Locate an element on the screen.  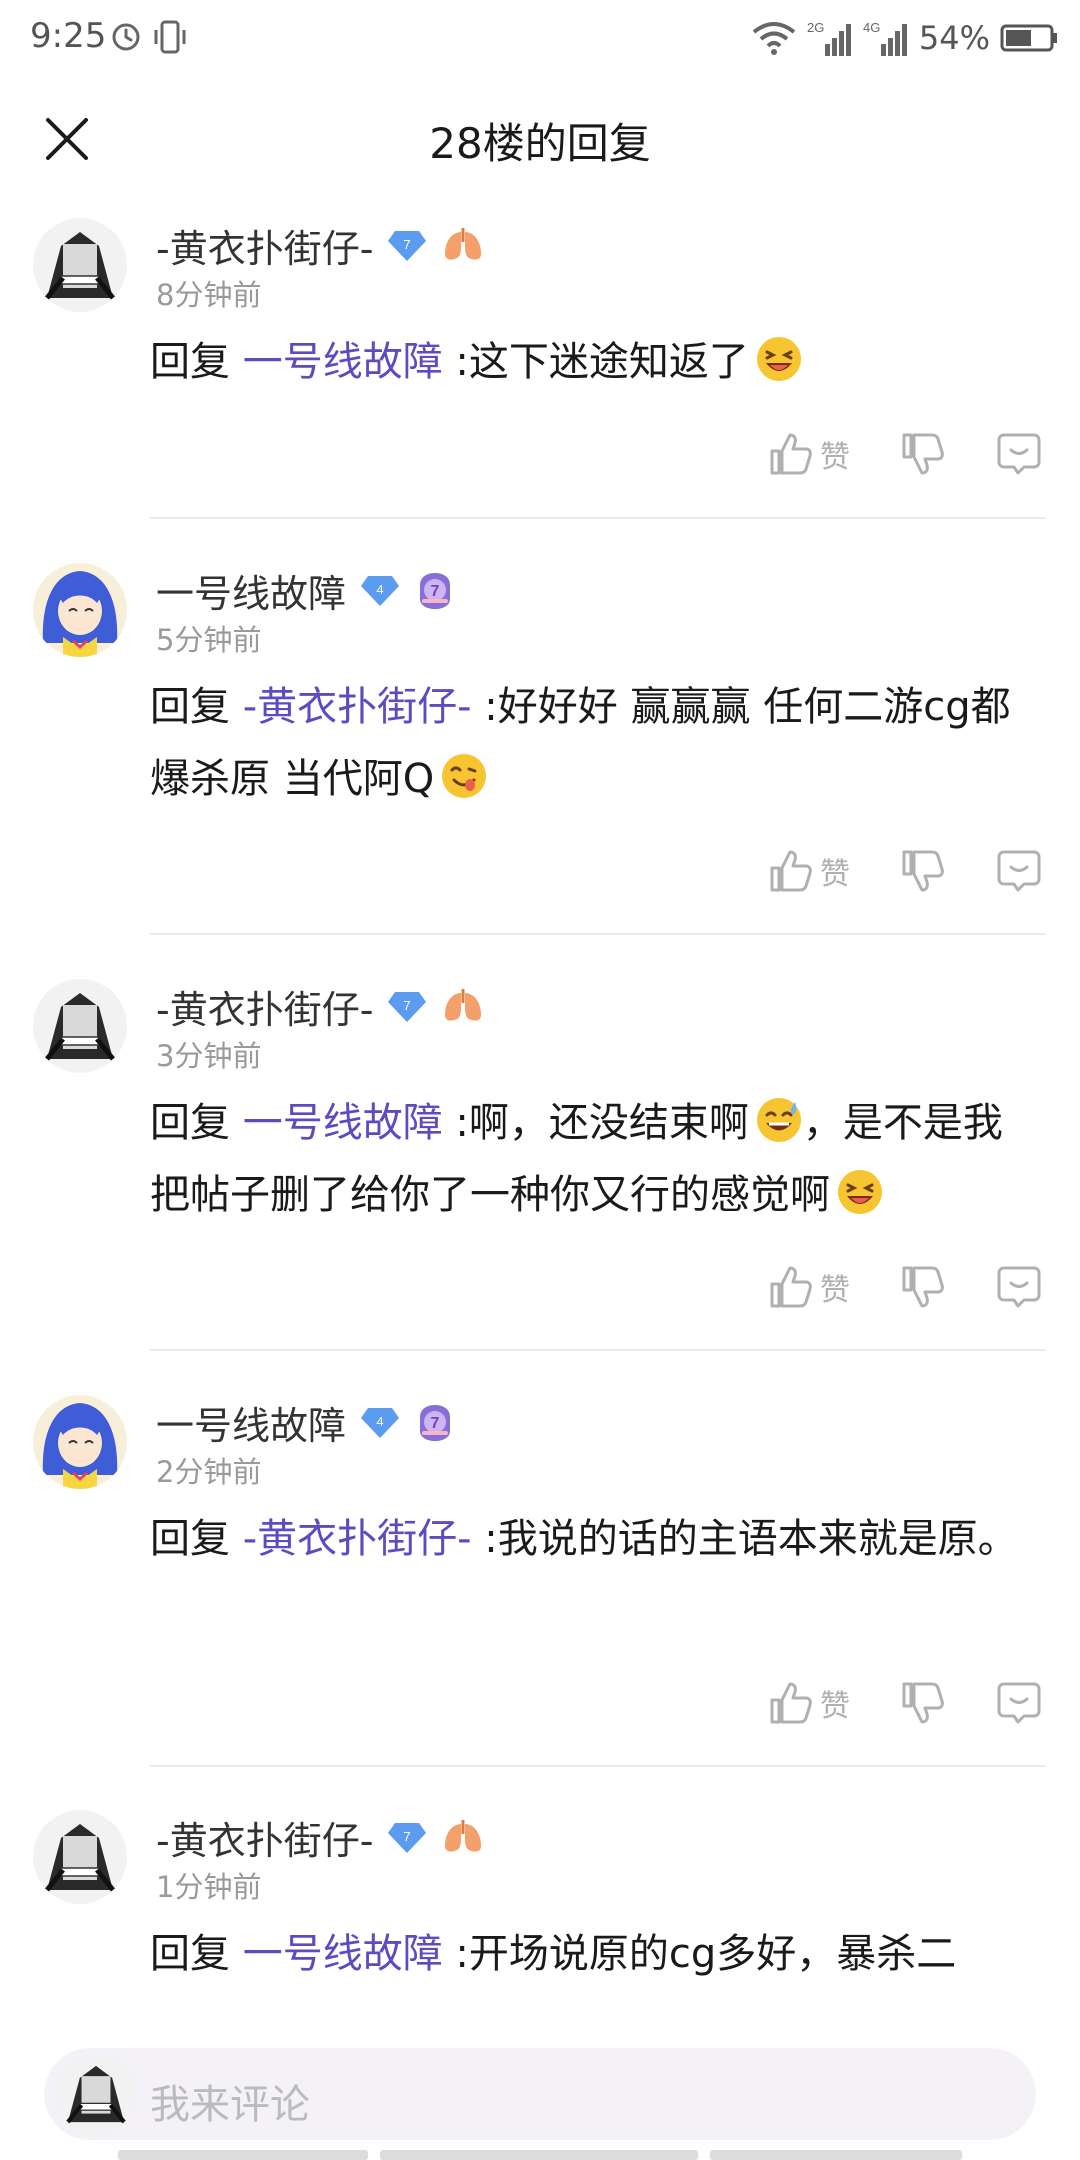
level-badge-icon: 4 is located at coordinates (380, 1422).